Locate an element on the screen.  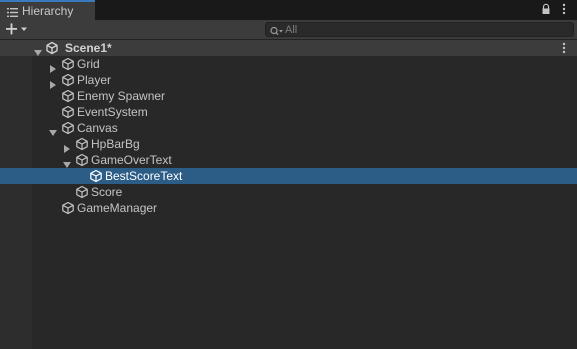
gameobject-label: Enemy Spawner is located at coordinates (121, 96).